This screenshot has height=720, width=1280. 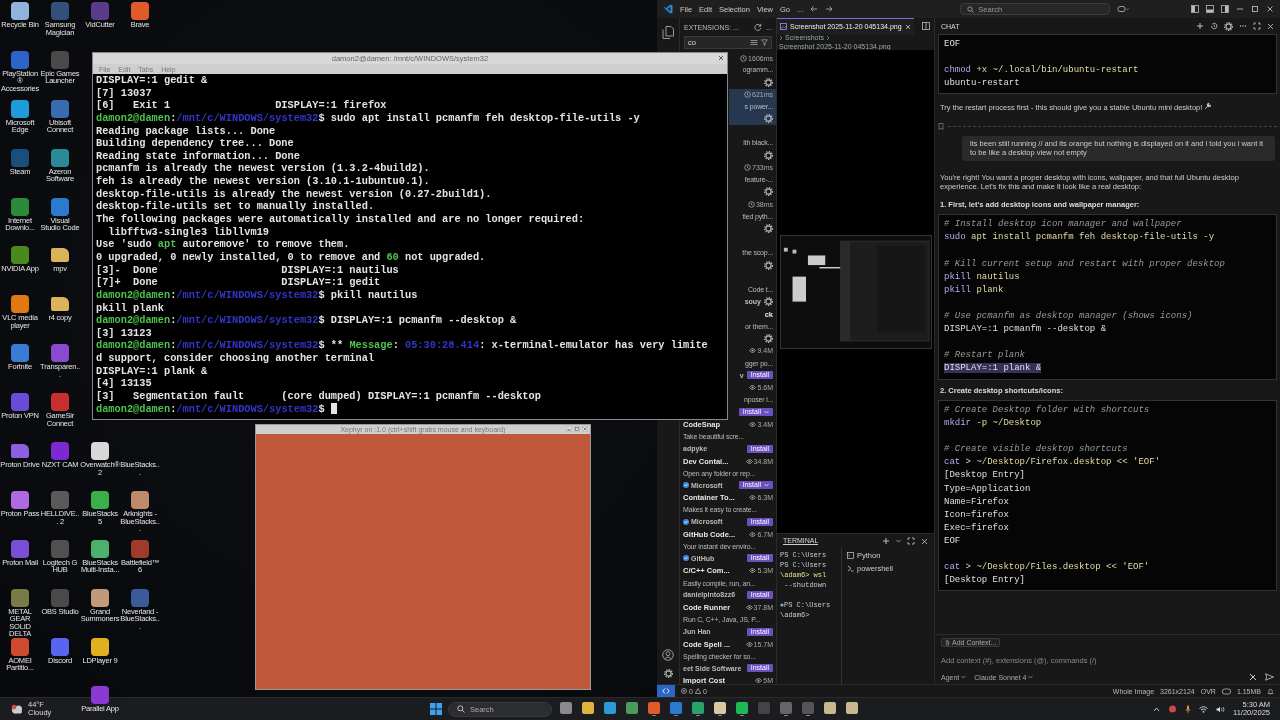 What do you see at coordinates (984, 580) in the screenshot?
I see `code-line: [Desktop Entry]` at bounding box center [984, 580].